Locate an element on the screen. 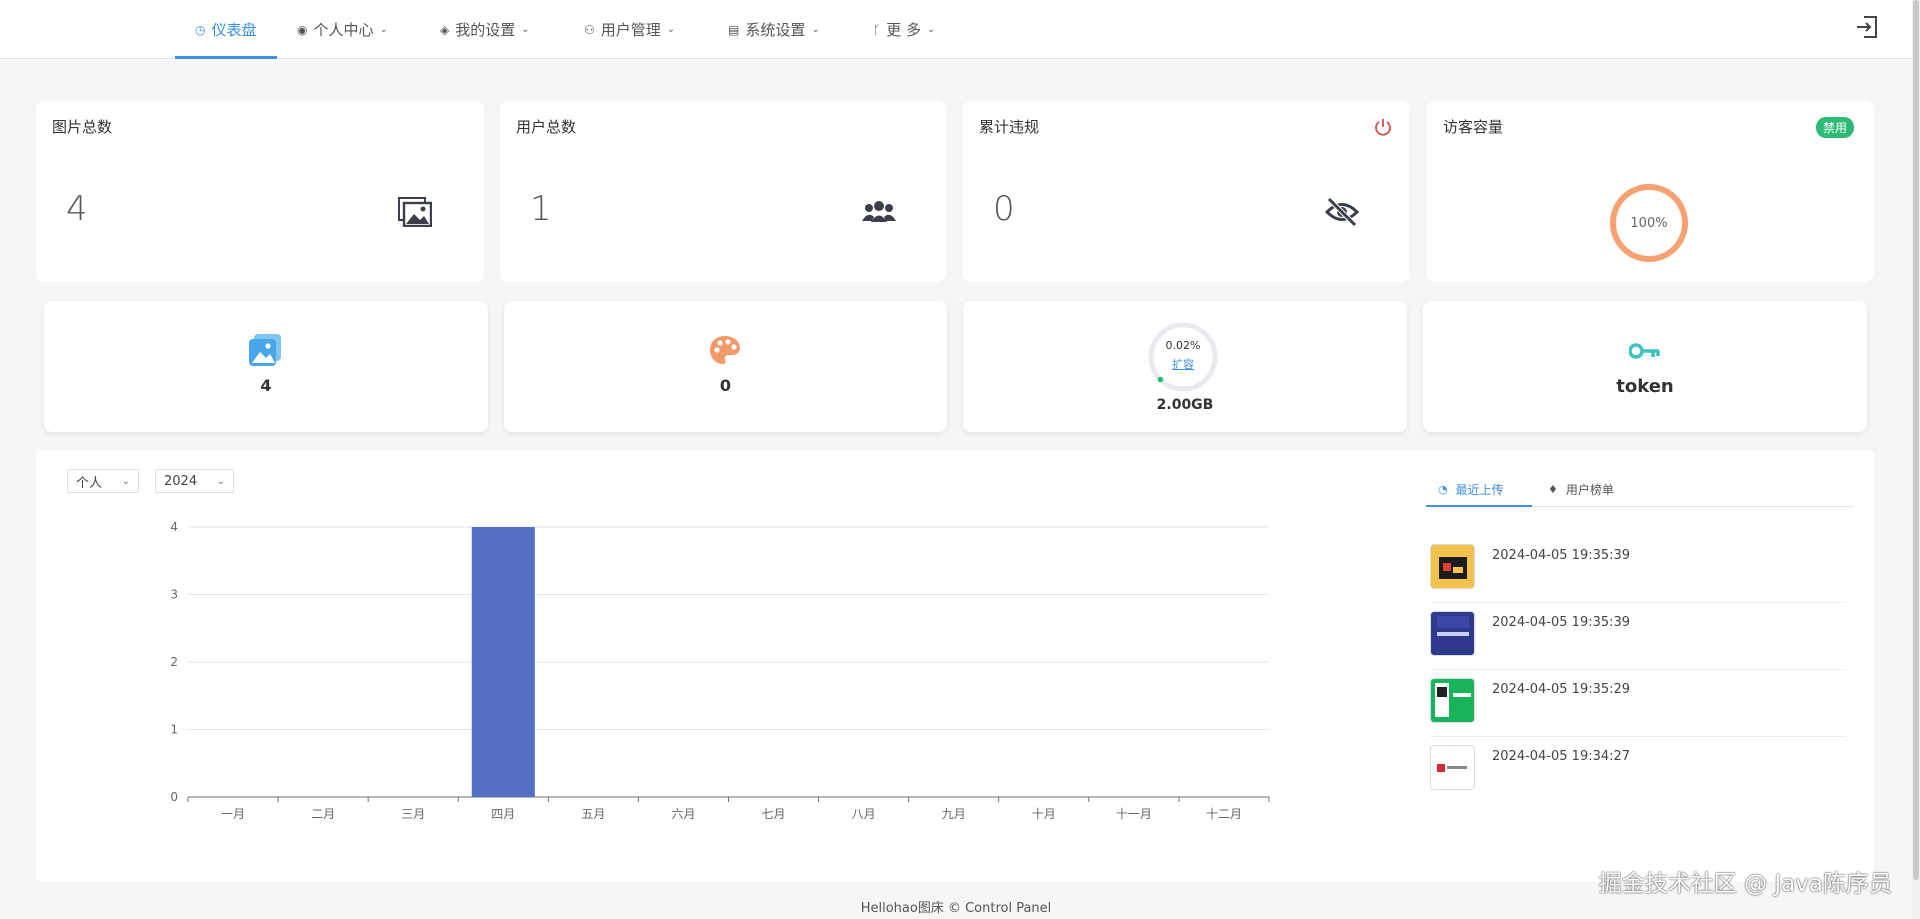 This screenshot has width=1920, height=919. nav-label: 我的设置 is located at coordinates (485, 30).